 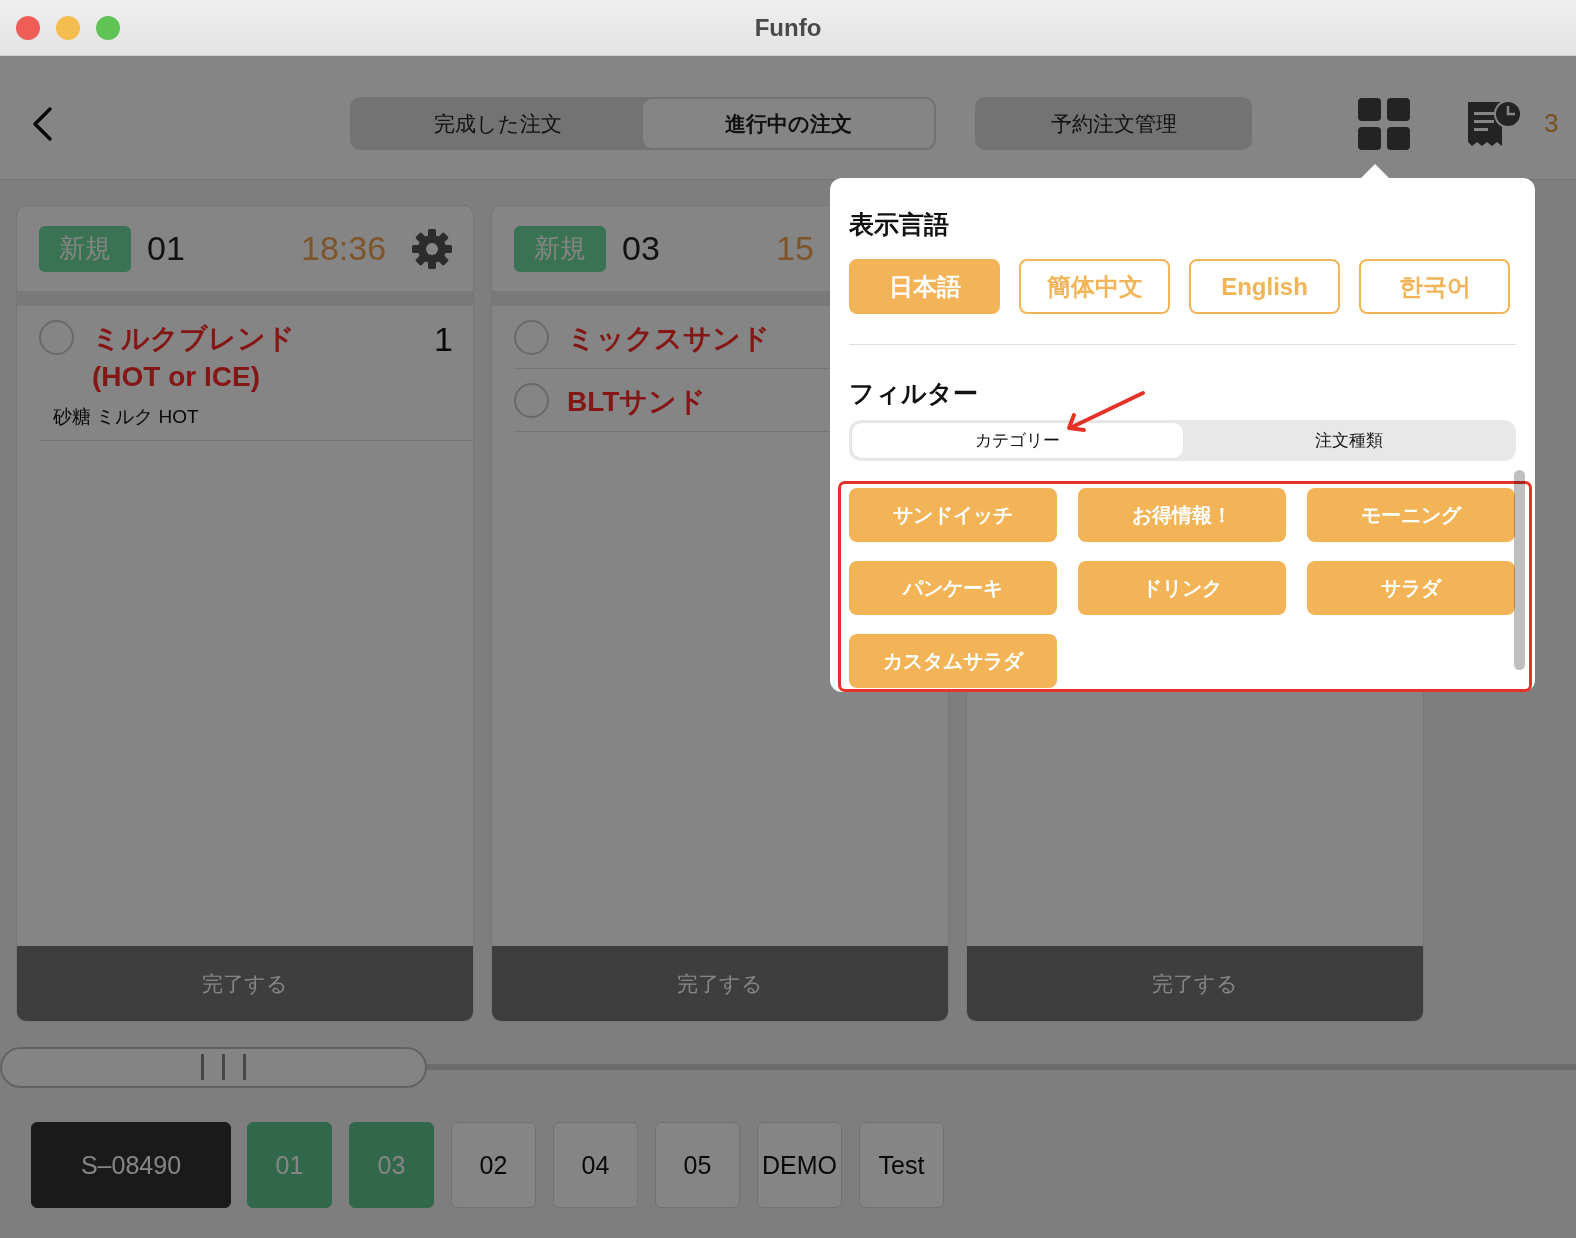 What do you see at coordinates (953, 515) in the screenshot?
I see `category-button: サンドイッチ` at bounding box center [953, 515].